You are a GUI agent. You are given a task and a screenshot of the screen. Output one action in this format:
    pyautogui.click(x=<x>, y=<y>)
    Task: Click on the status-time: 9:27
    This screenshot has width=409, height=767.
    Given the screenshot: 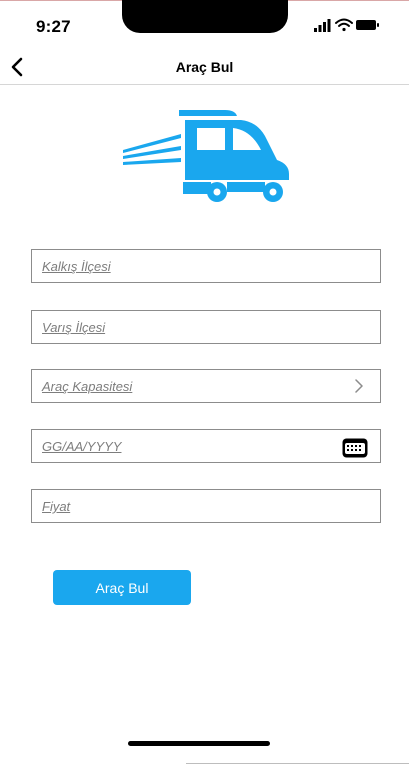 What is the action you would take?
    pyautogui.click(x=53, y=26)
    